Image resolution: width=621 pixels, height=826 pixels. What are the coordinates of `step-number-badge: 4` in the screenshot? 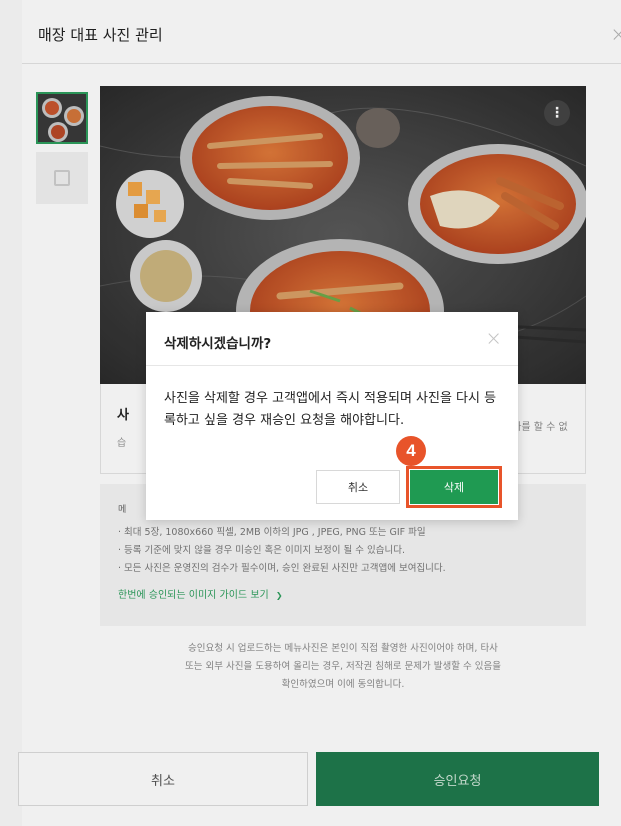 It's located at (411, 451).